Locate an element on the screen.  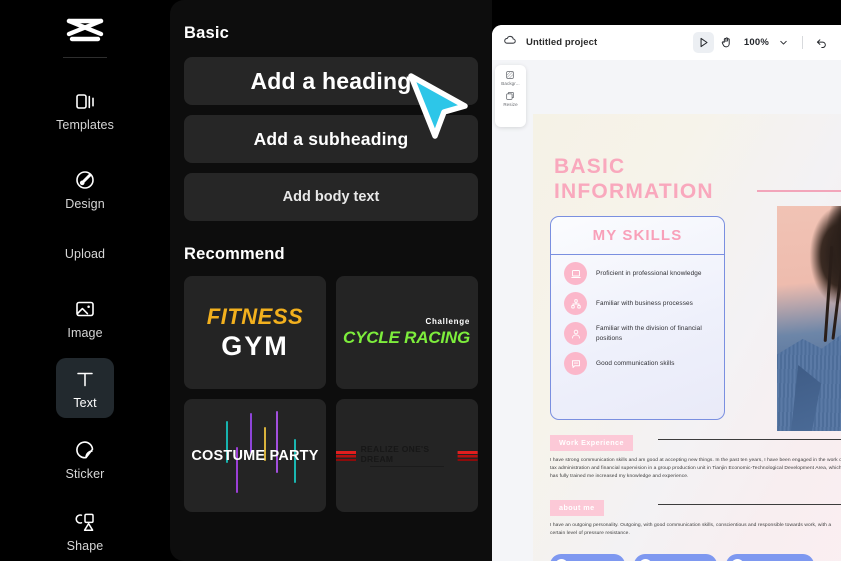
design-brush-icon is located at coordinates (85, 180).